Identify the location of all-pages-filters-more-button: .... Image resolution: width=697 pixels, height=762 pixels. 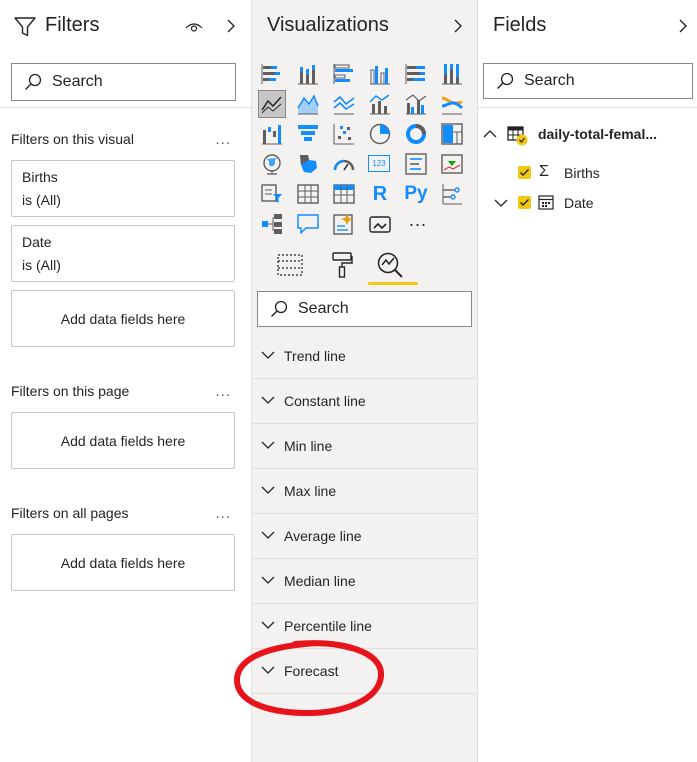
(223, 513).